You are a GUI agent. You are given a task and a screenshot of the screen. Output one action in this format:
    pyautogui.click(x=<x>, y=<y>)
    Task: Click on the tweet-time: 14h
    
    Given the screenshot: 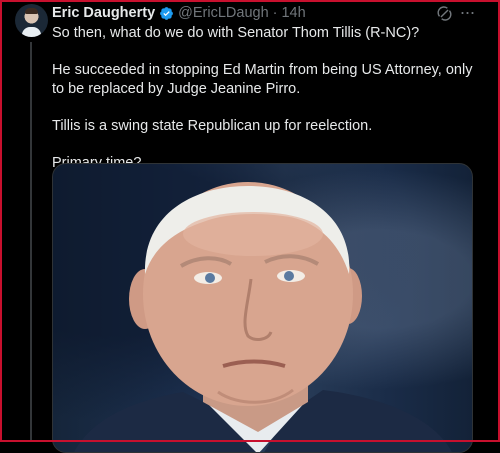 What is the action you would take?
    pyautogui.click(x=293, y=13)
    